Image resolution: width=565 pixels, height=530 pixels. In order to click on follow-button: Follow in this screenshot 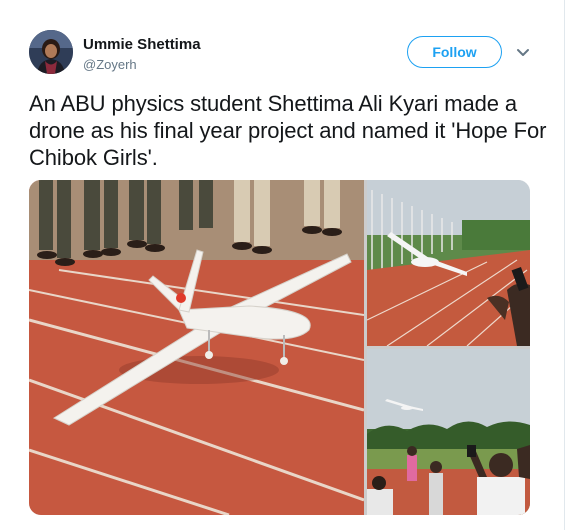, I will do `click(454, 52)`.